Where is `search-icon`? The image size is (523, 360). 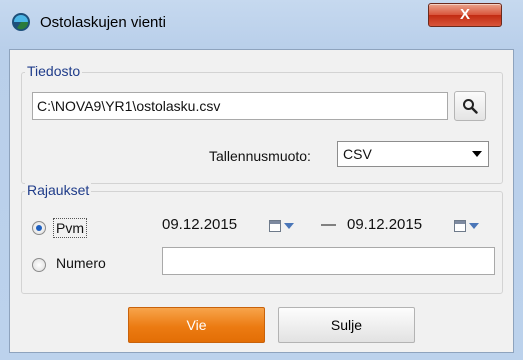
search-icon is located at coordinates (470, 106).